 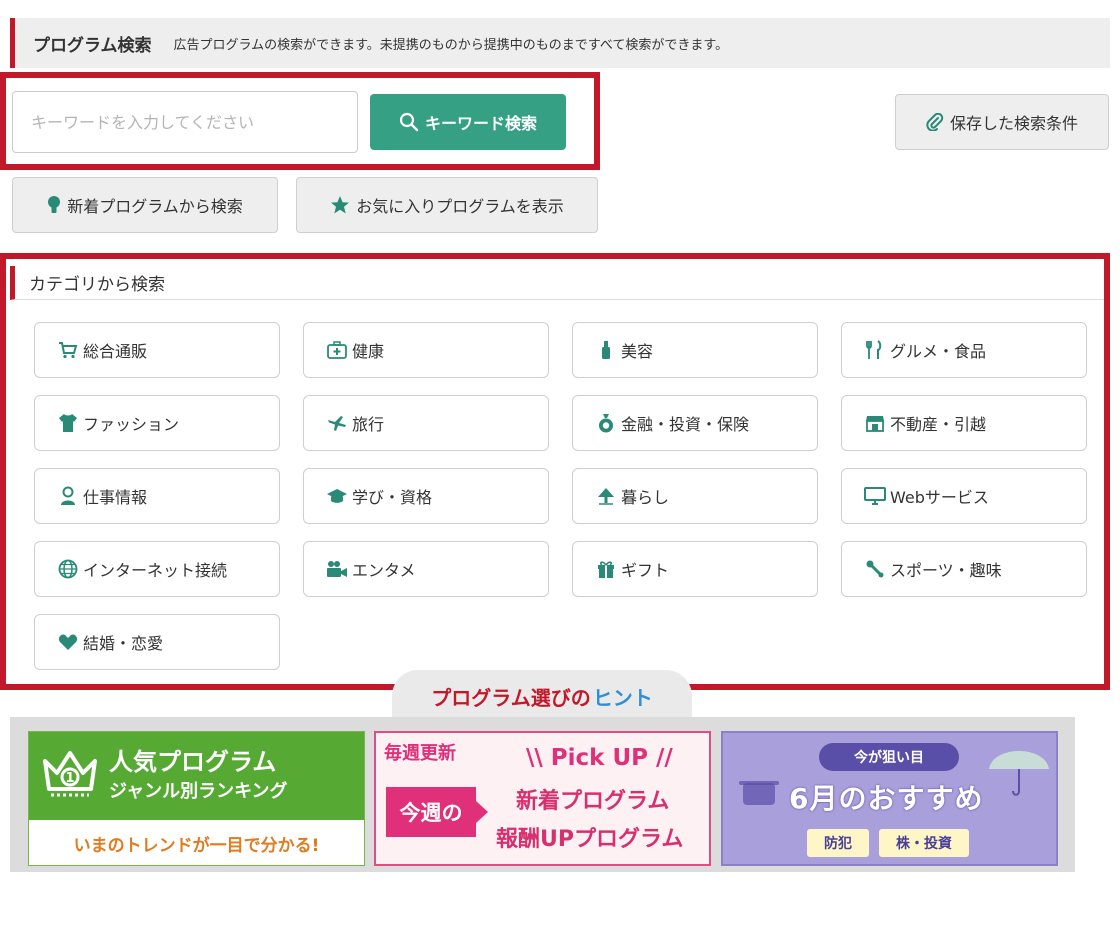 I want to click on category-label: 仕事情報, so click(x=115, y=497).